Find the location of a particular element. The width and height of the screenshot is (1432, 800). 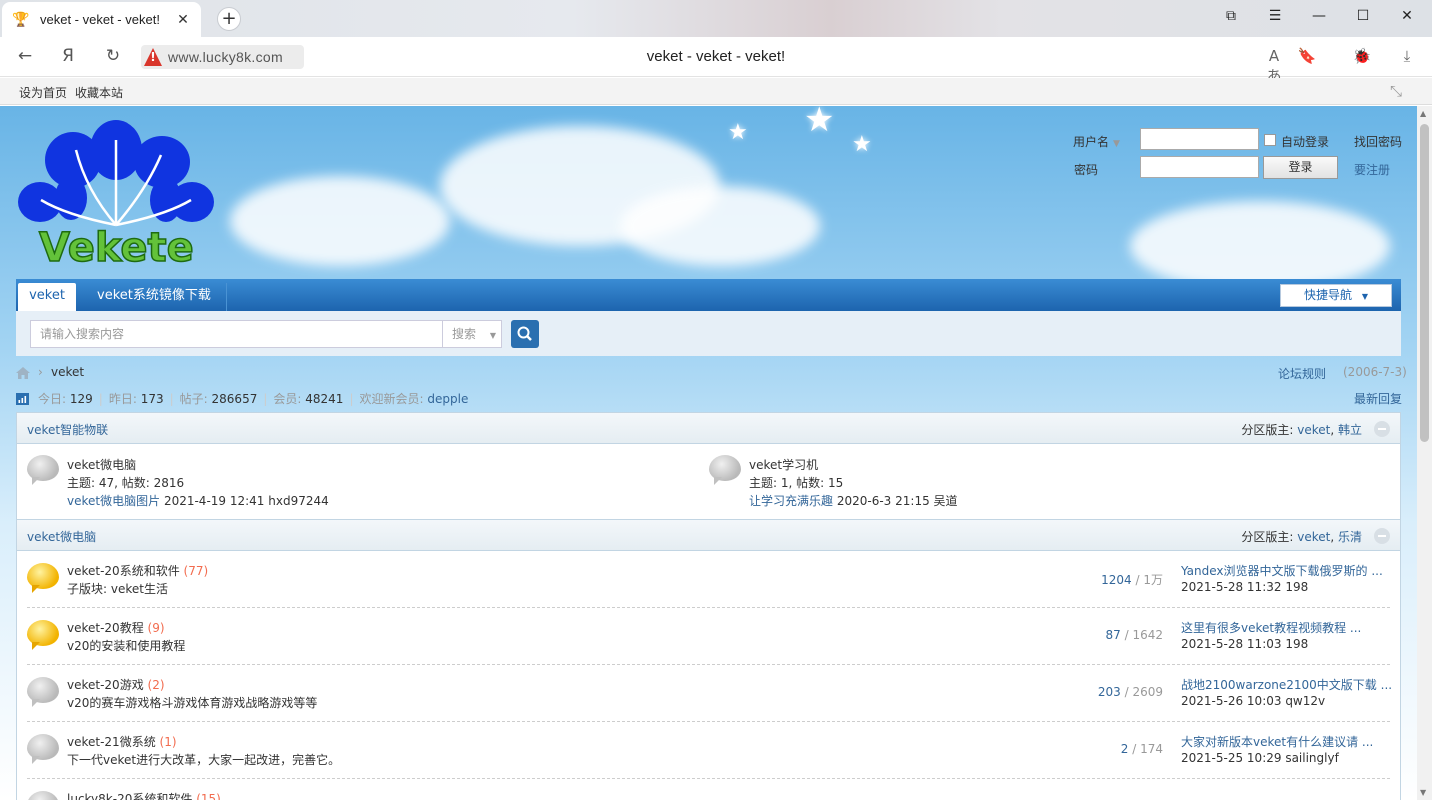

last-post-link: 让学习充满乐趣 is located at coordinates (791, 501).